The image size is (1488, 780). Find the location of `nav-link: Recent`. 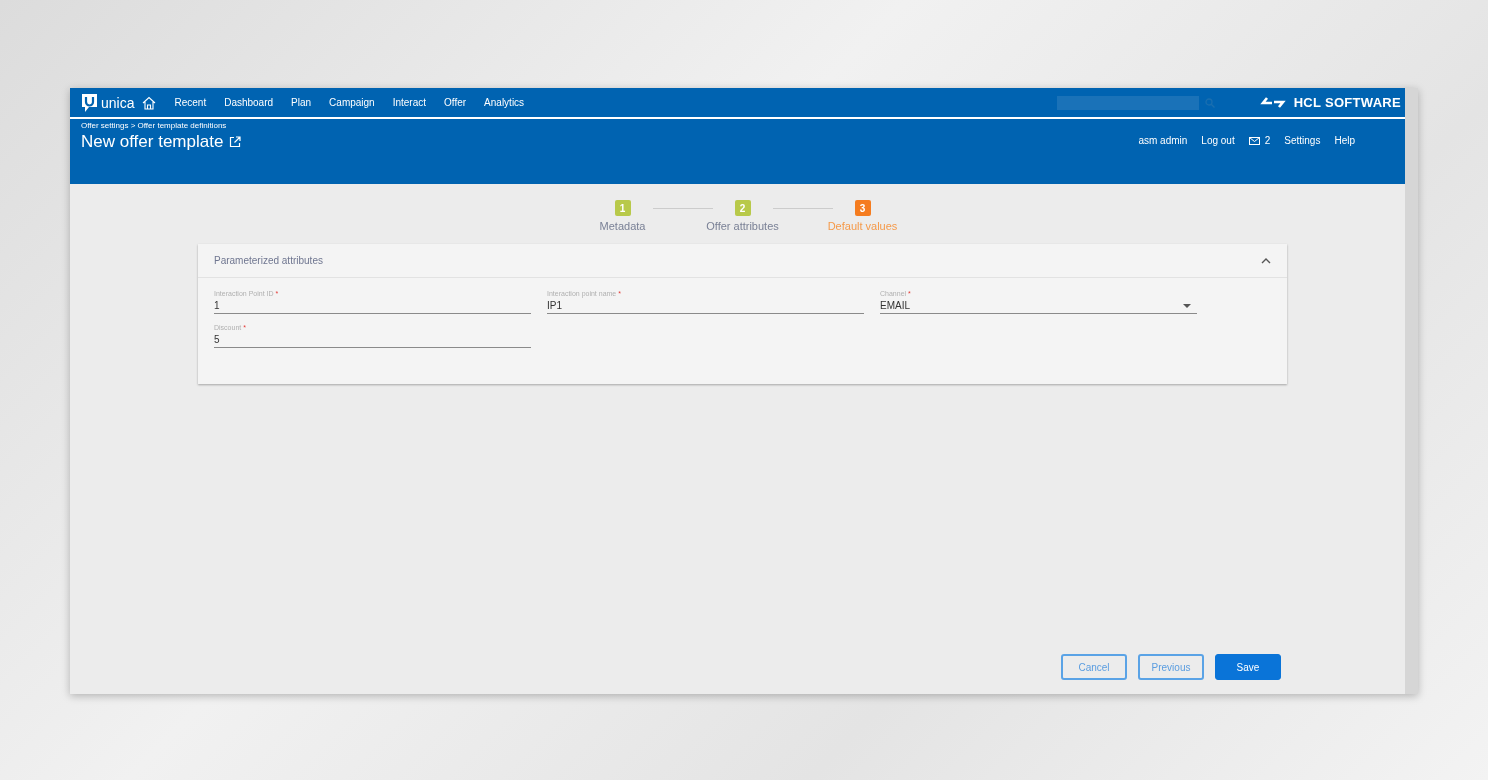

nav-link: Recent is located at coordinates (190, 102).